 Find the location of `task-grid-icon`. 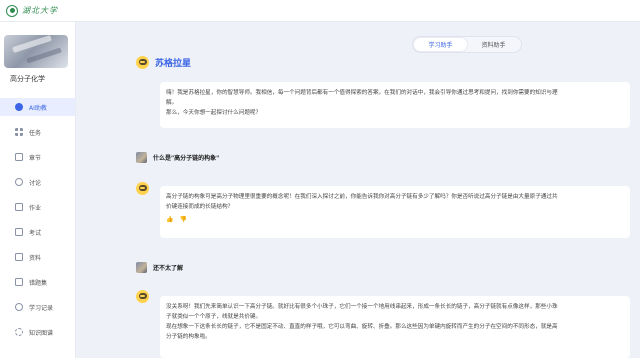

task-grid-icon is located at coordinates (19, 132).